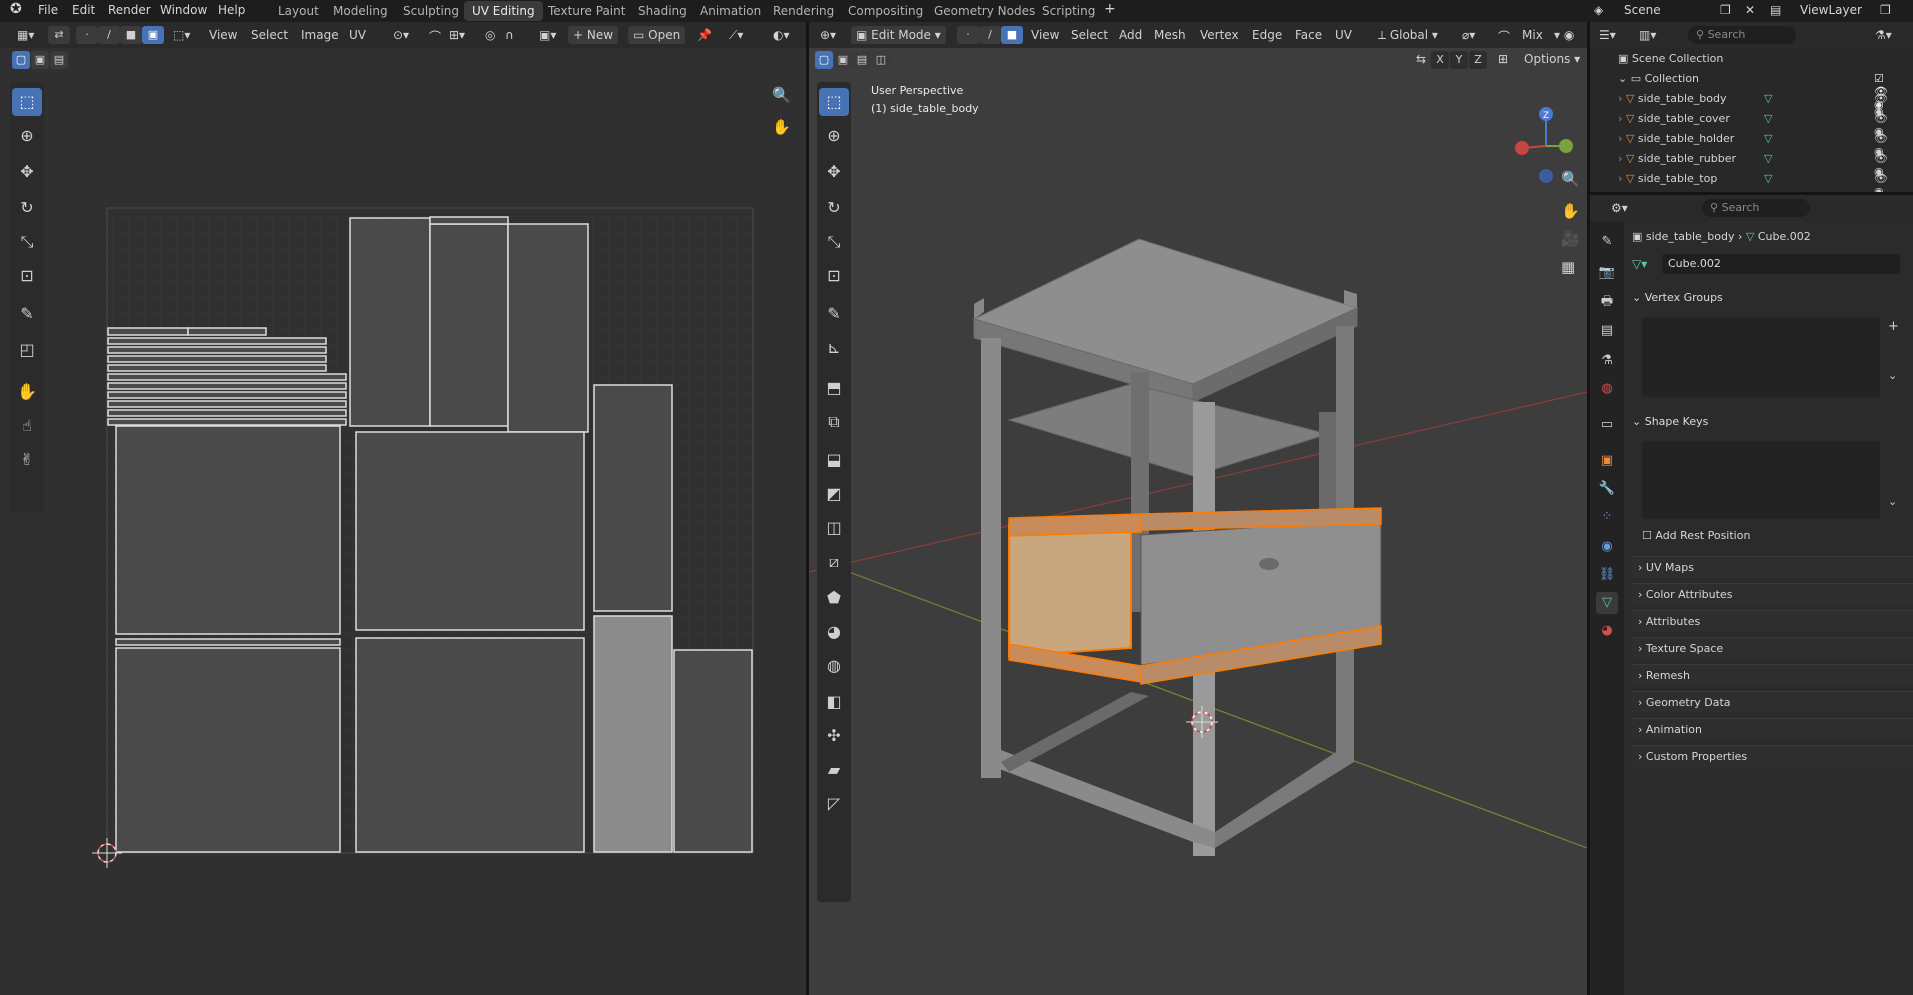  I want to click on smooth-icon: ◍, so click(834, 666).